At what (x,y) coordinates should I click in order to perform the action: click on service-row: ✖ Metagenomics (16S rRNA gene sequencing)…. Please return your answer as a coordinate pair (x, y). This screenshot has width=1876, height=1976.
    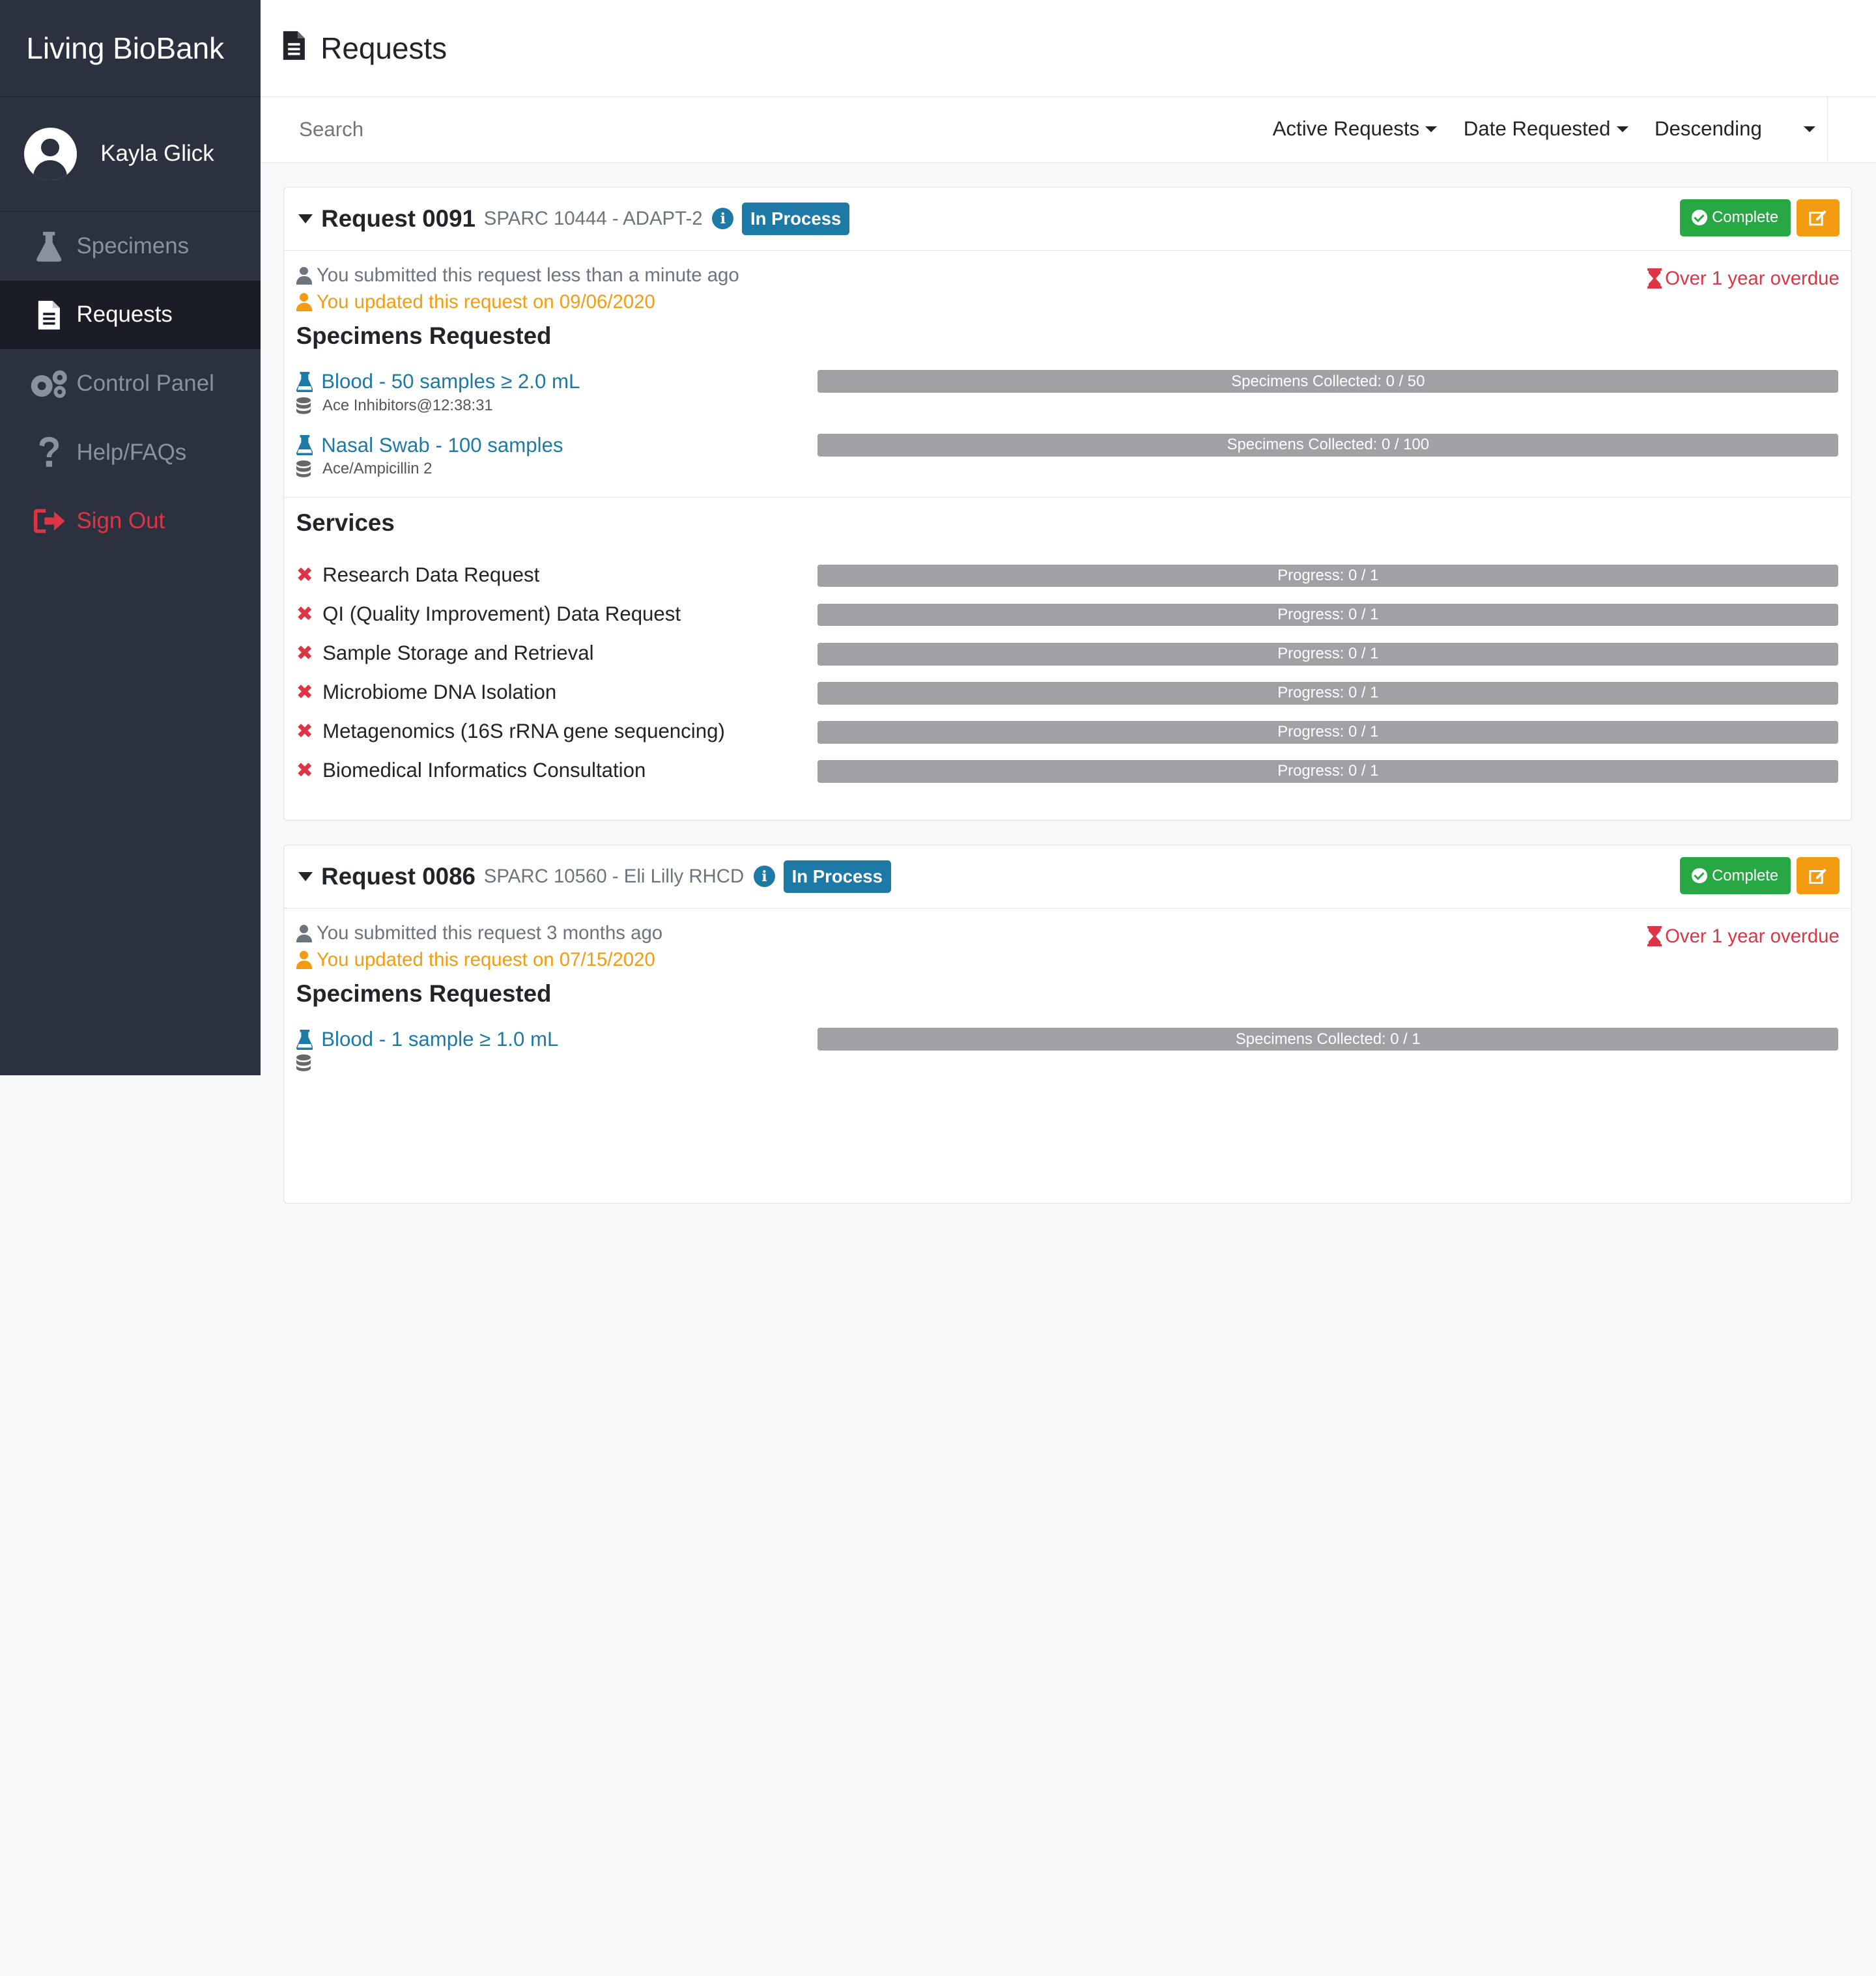
    Looking at the image, I should click on (1068, 739).